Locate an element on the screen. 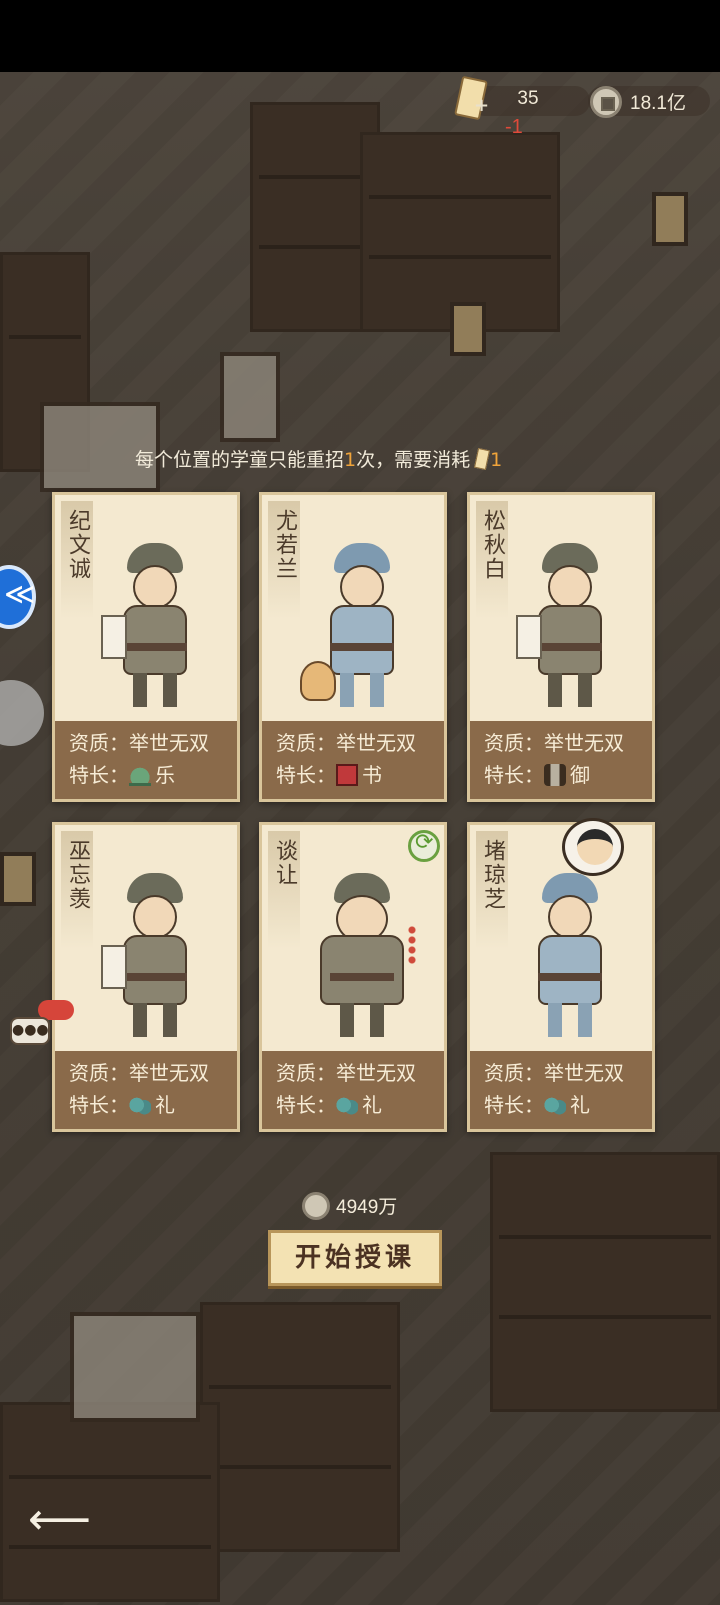  laughing-face-icon is located at coordinates (595, 847).